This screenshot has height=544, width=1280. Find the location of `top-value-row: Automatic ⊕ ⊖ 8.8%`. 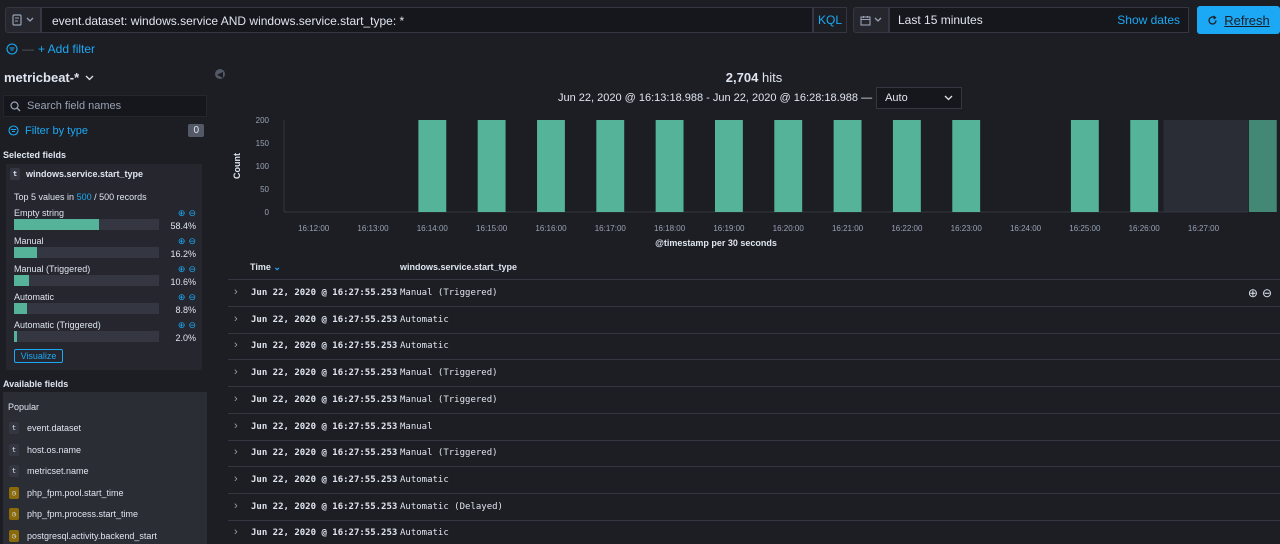

top-value-row: Automatic ⊕ ⊖ 8.8% is located at coordinates (106, 305).